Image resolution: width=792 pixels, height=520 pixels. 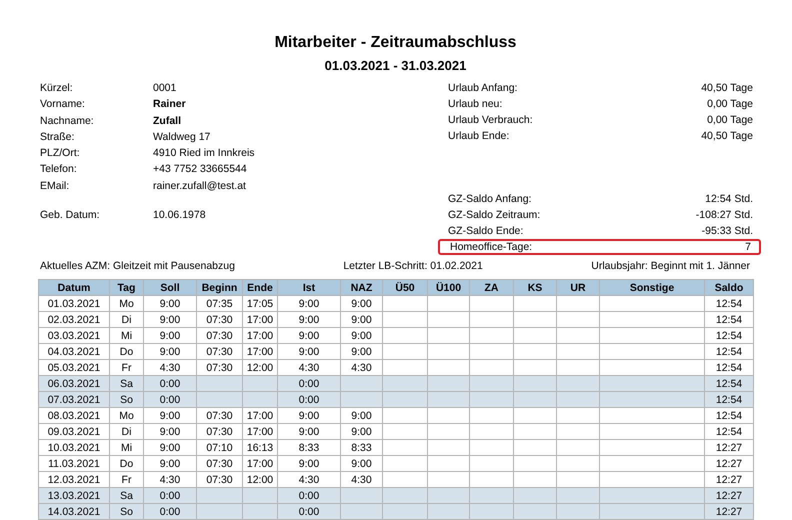 What do you see at coordinates (74, 320) in the screenshot?
I see `table-cell: 02.03.2021` at bounding box center [74, 320].